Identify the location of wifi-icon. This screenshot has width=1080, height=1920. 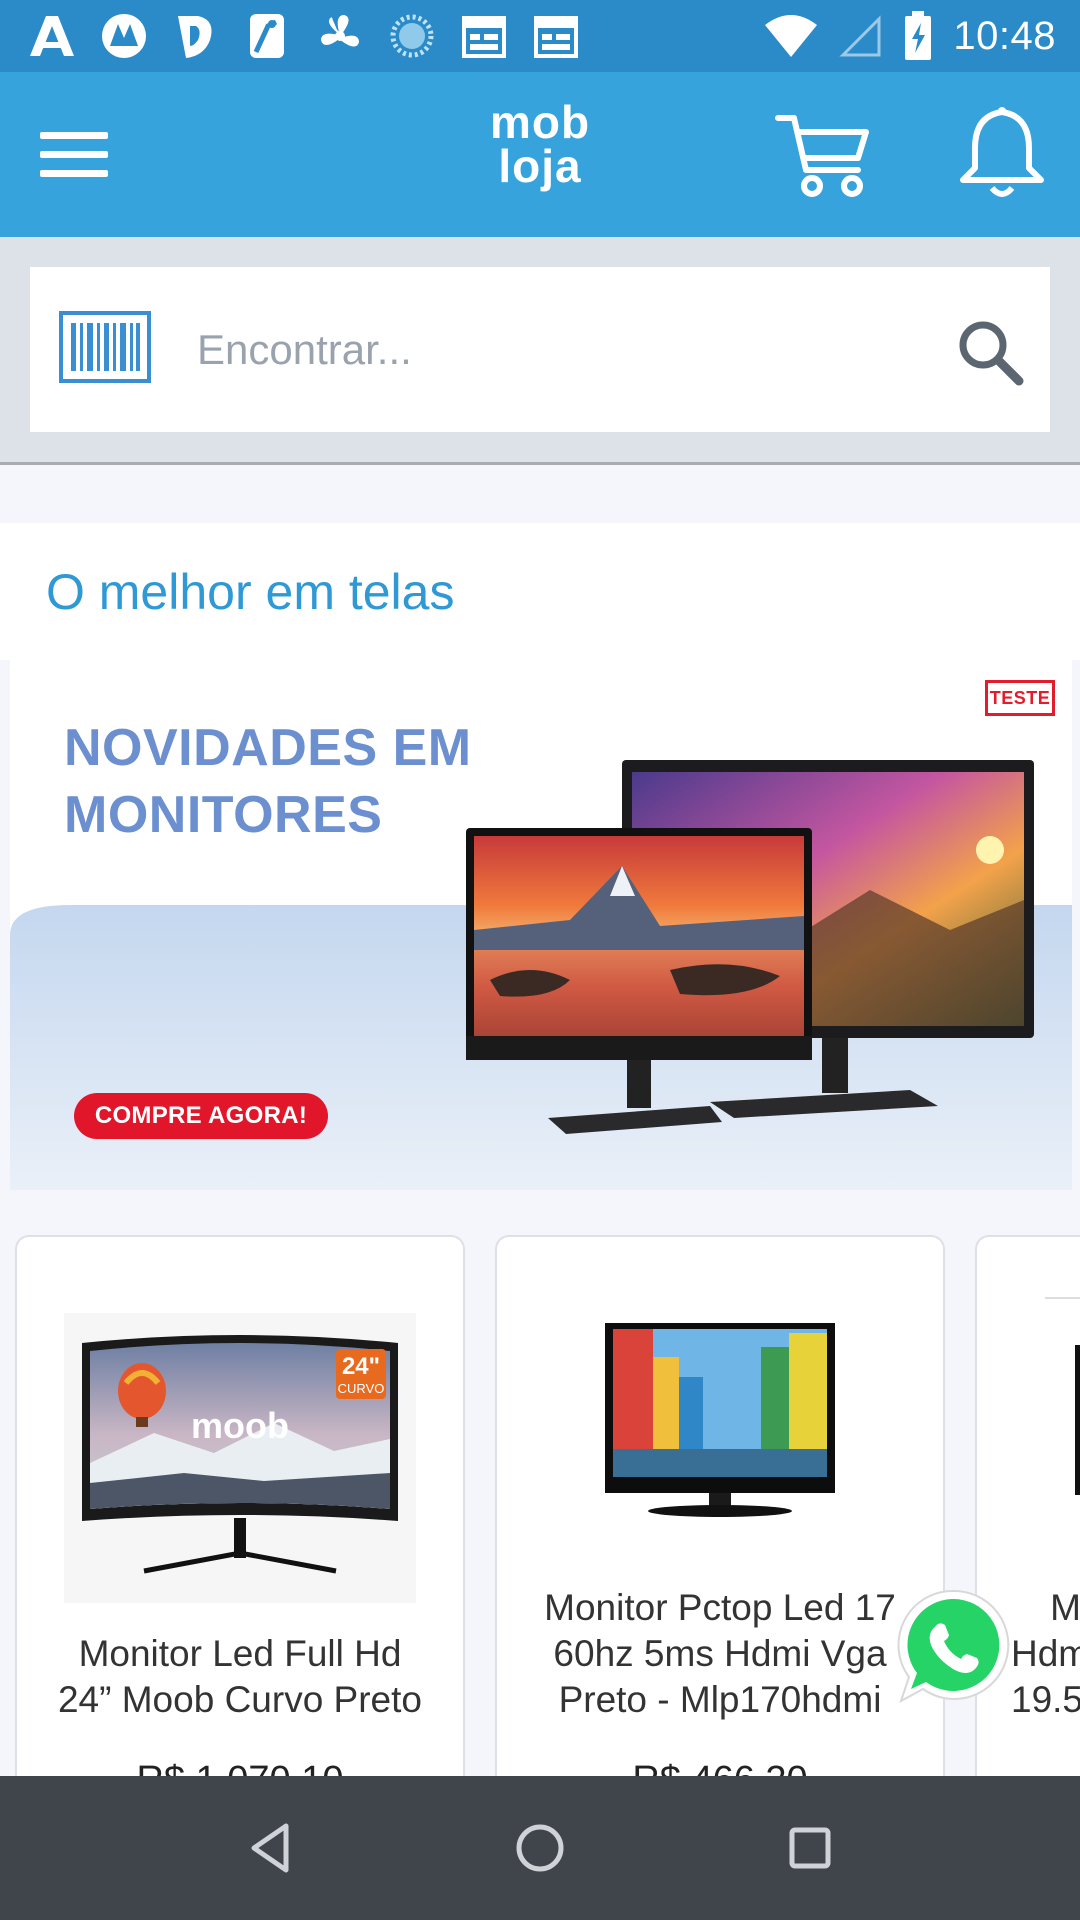
(791, 36).